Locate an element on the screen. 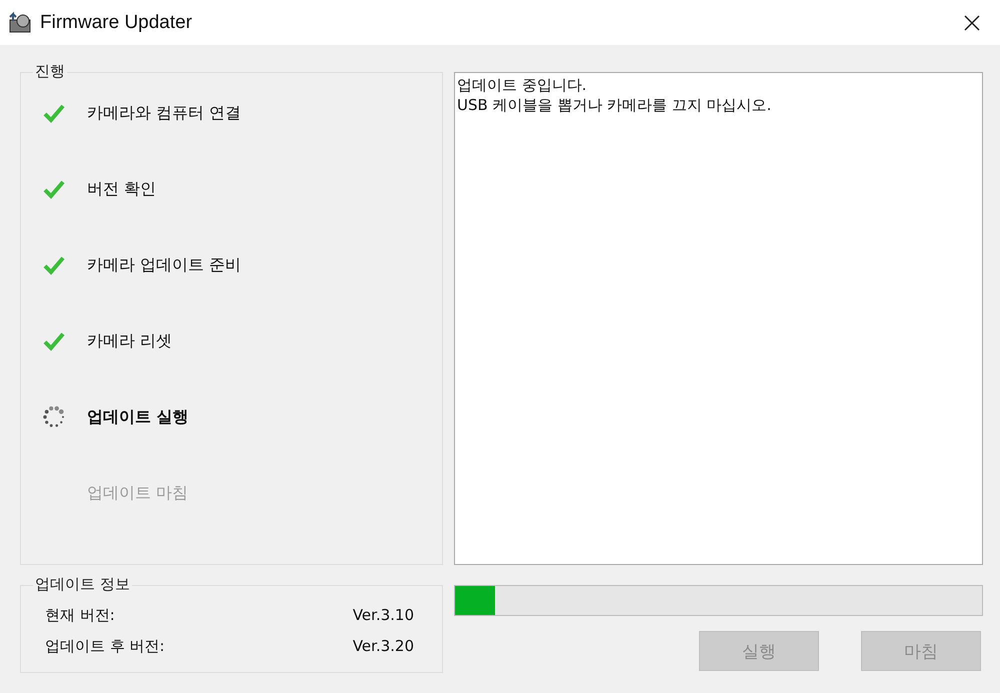 The image size is (1000, 693). window-title: Firmware Updater is located at coordinates (117, 23).